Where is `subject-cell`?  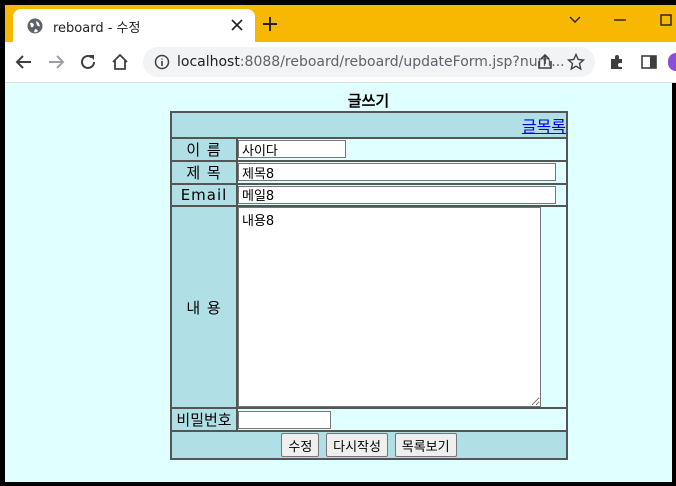
subject-cell is located at coordinates (402, 172).